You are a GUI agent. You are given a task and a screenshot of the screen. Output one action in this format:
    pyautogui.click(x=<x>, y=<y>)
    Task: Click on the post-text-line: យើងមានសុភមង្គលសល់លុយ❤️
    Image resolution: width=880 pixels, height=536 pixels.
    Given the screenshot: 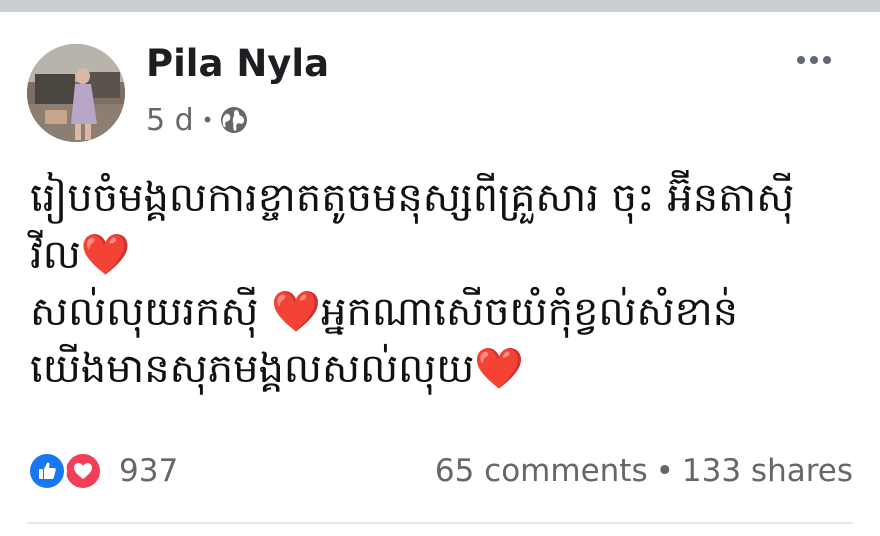 What is the action you would take?
    pyautogui.click(x=277, y=369)
    